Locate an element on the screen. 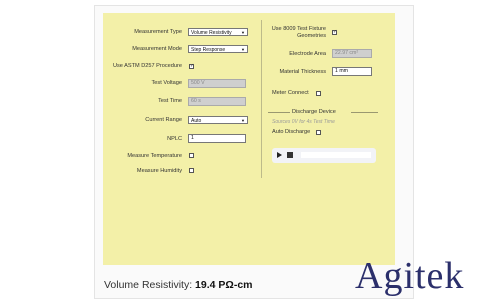 This screenshot has width=500, height=300. fixture-checkbox: ✓ is located at coordinates (334, 32).